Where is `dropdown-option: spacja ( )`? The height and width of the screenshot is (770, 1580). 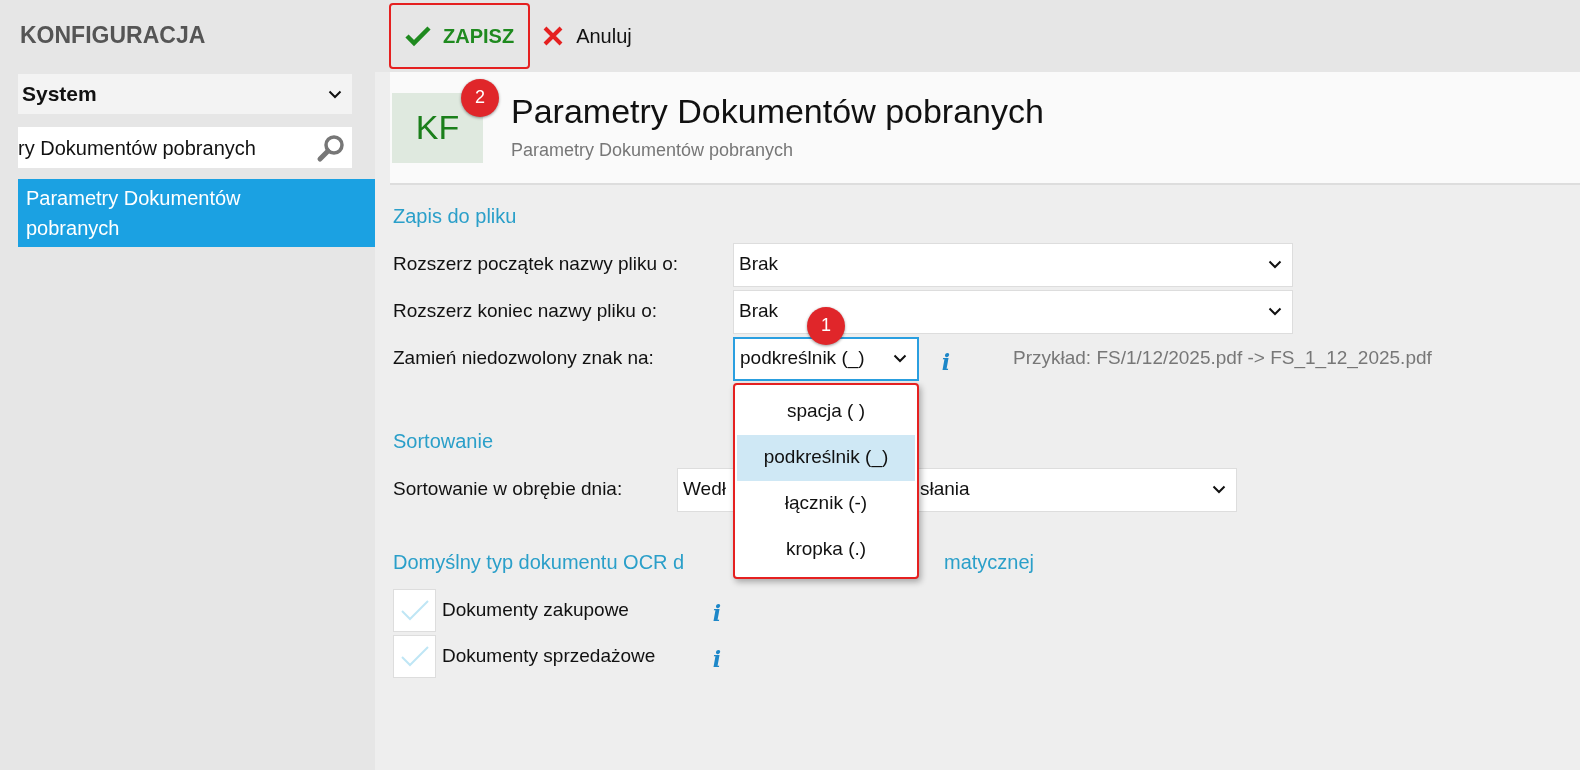 dropdown-option: spacja ( ) is located at coordinates (826, 411).